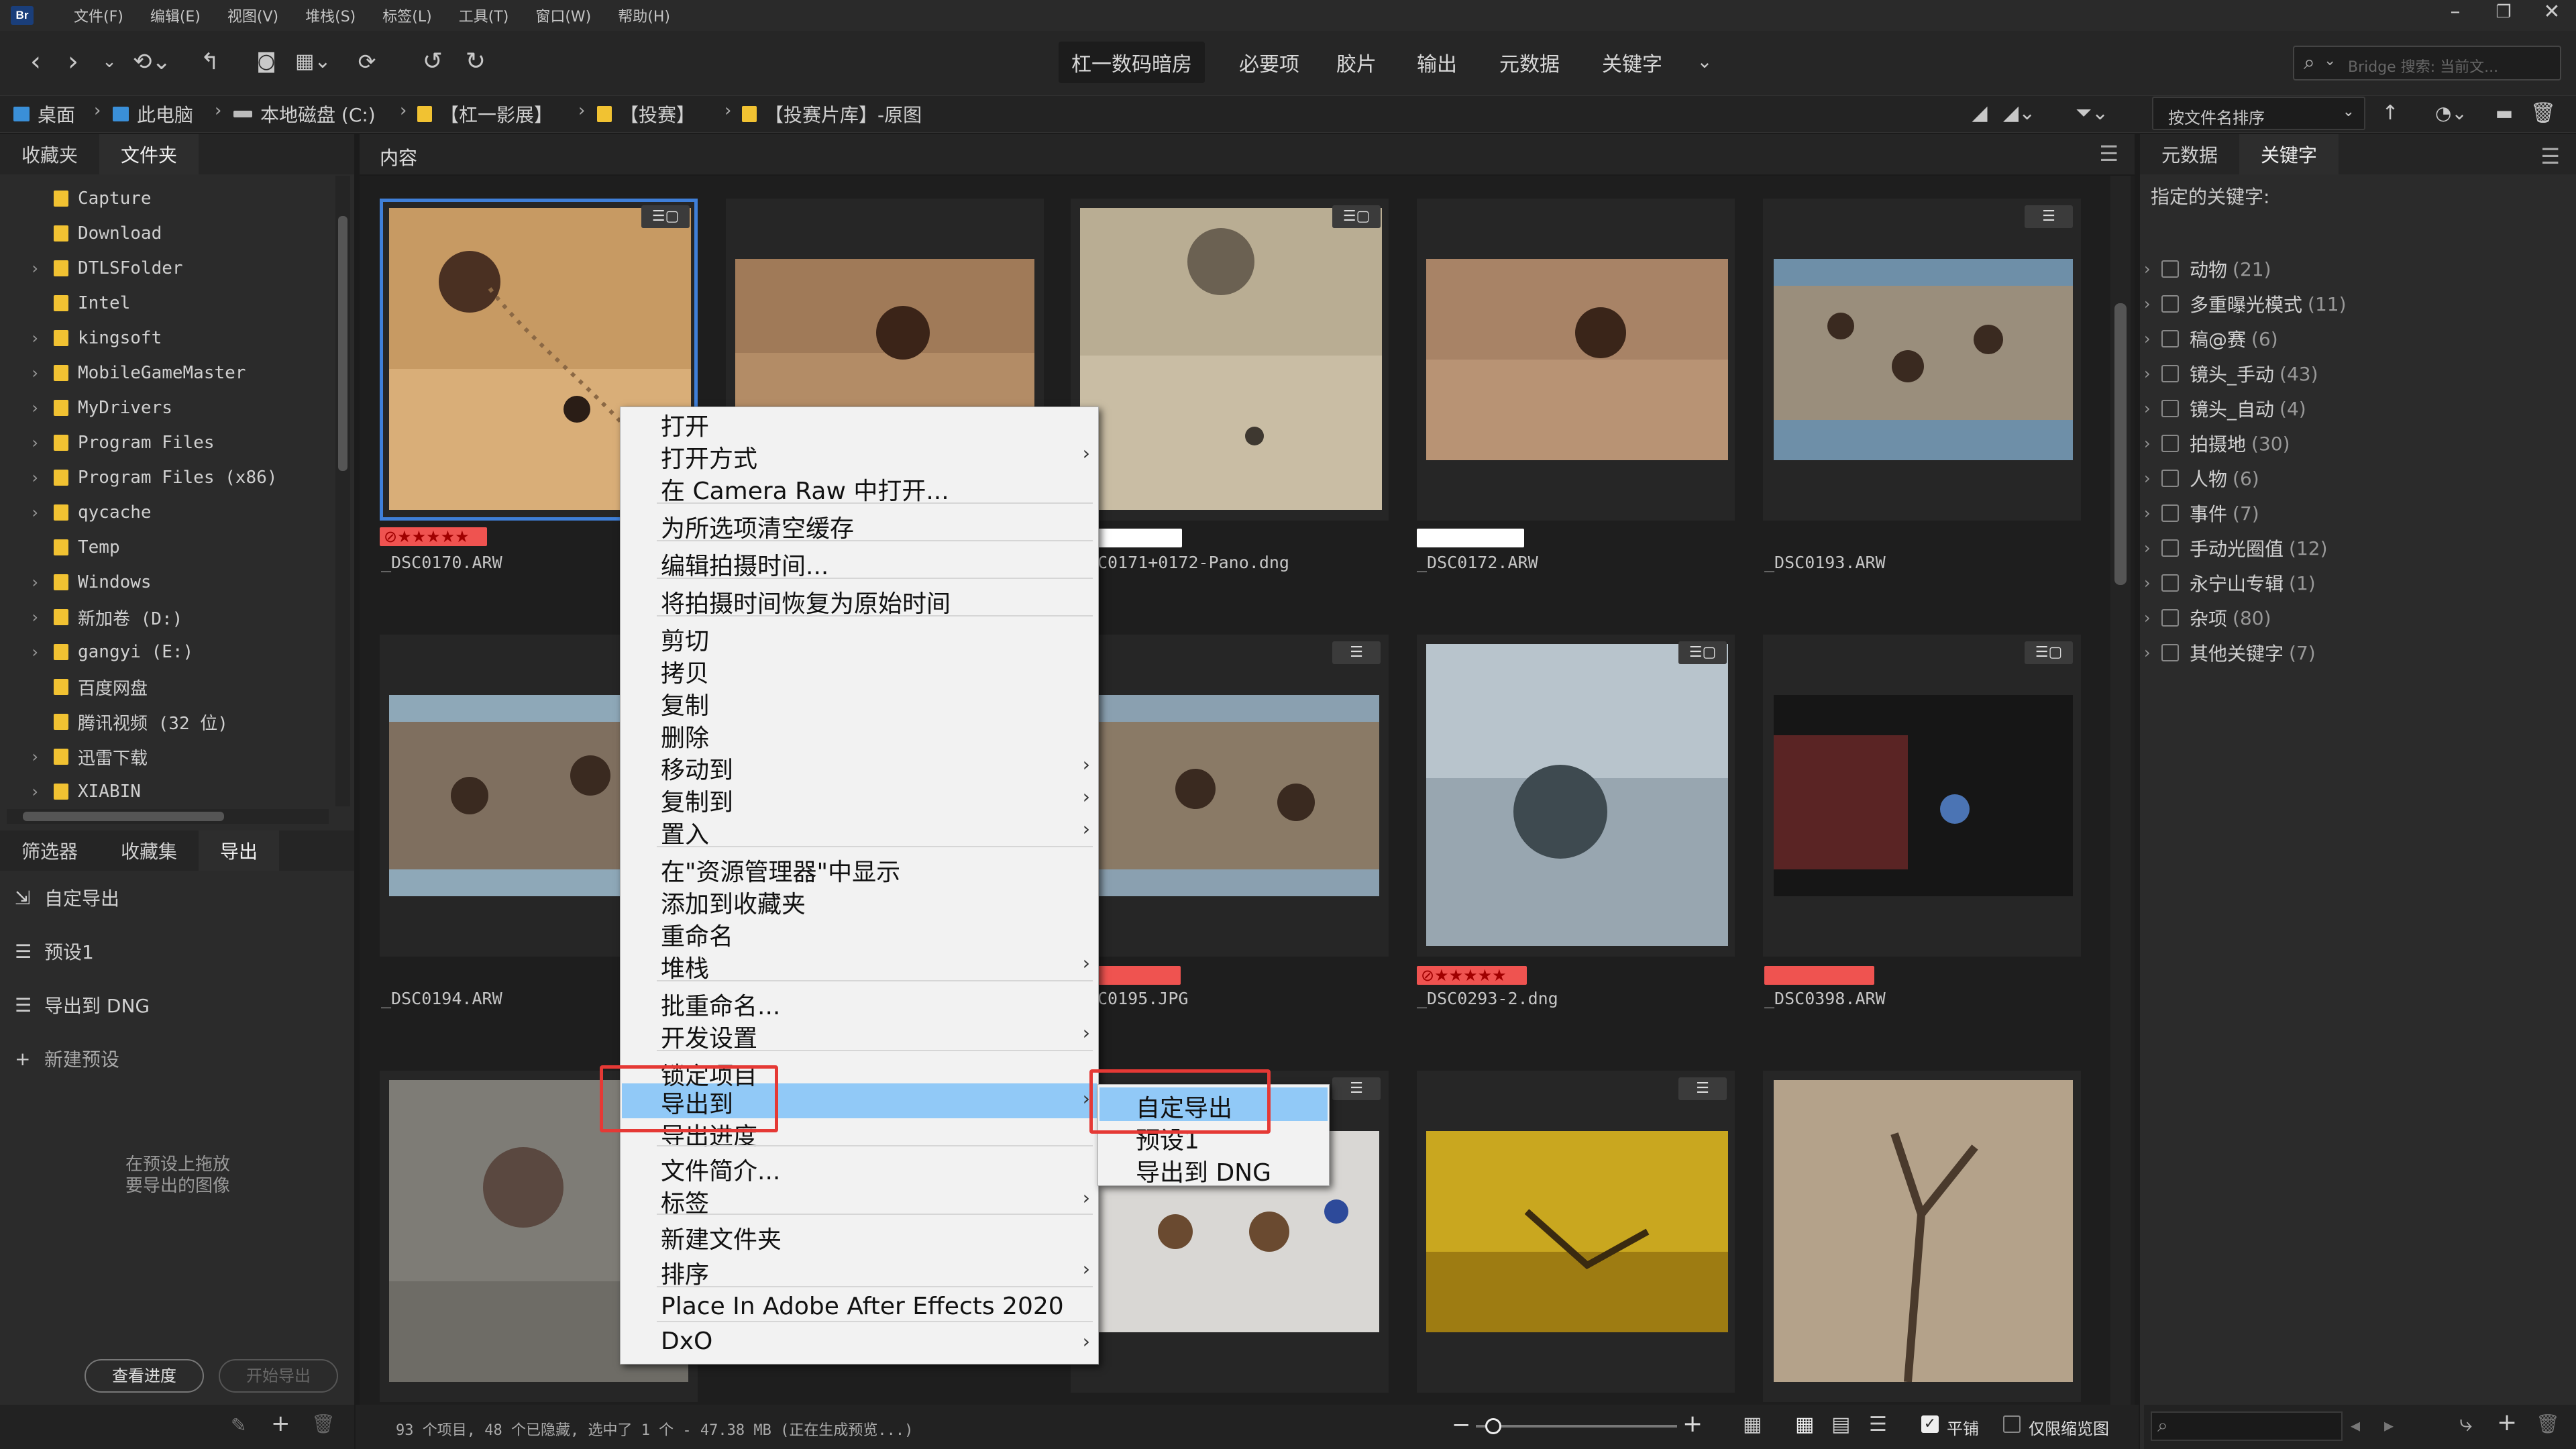  What do you see at coordinates (2207, 269) in the screenshot?
I see `keyword-item: › 动物 (21)` at bounding box center [2207, 269].